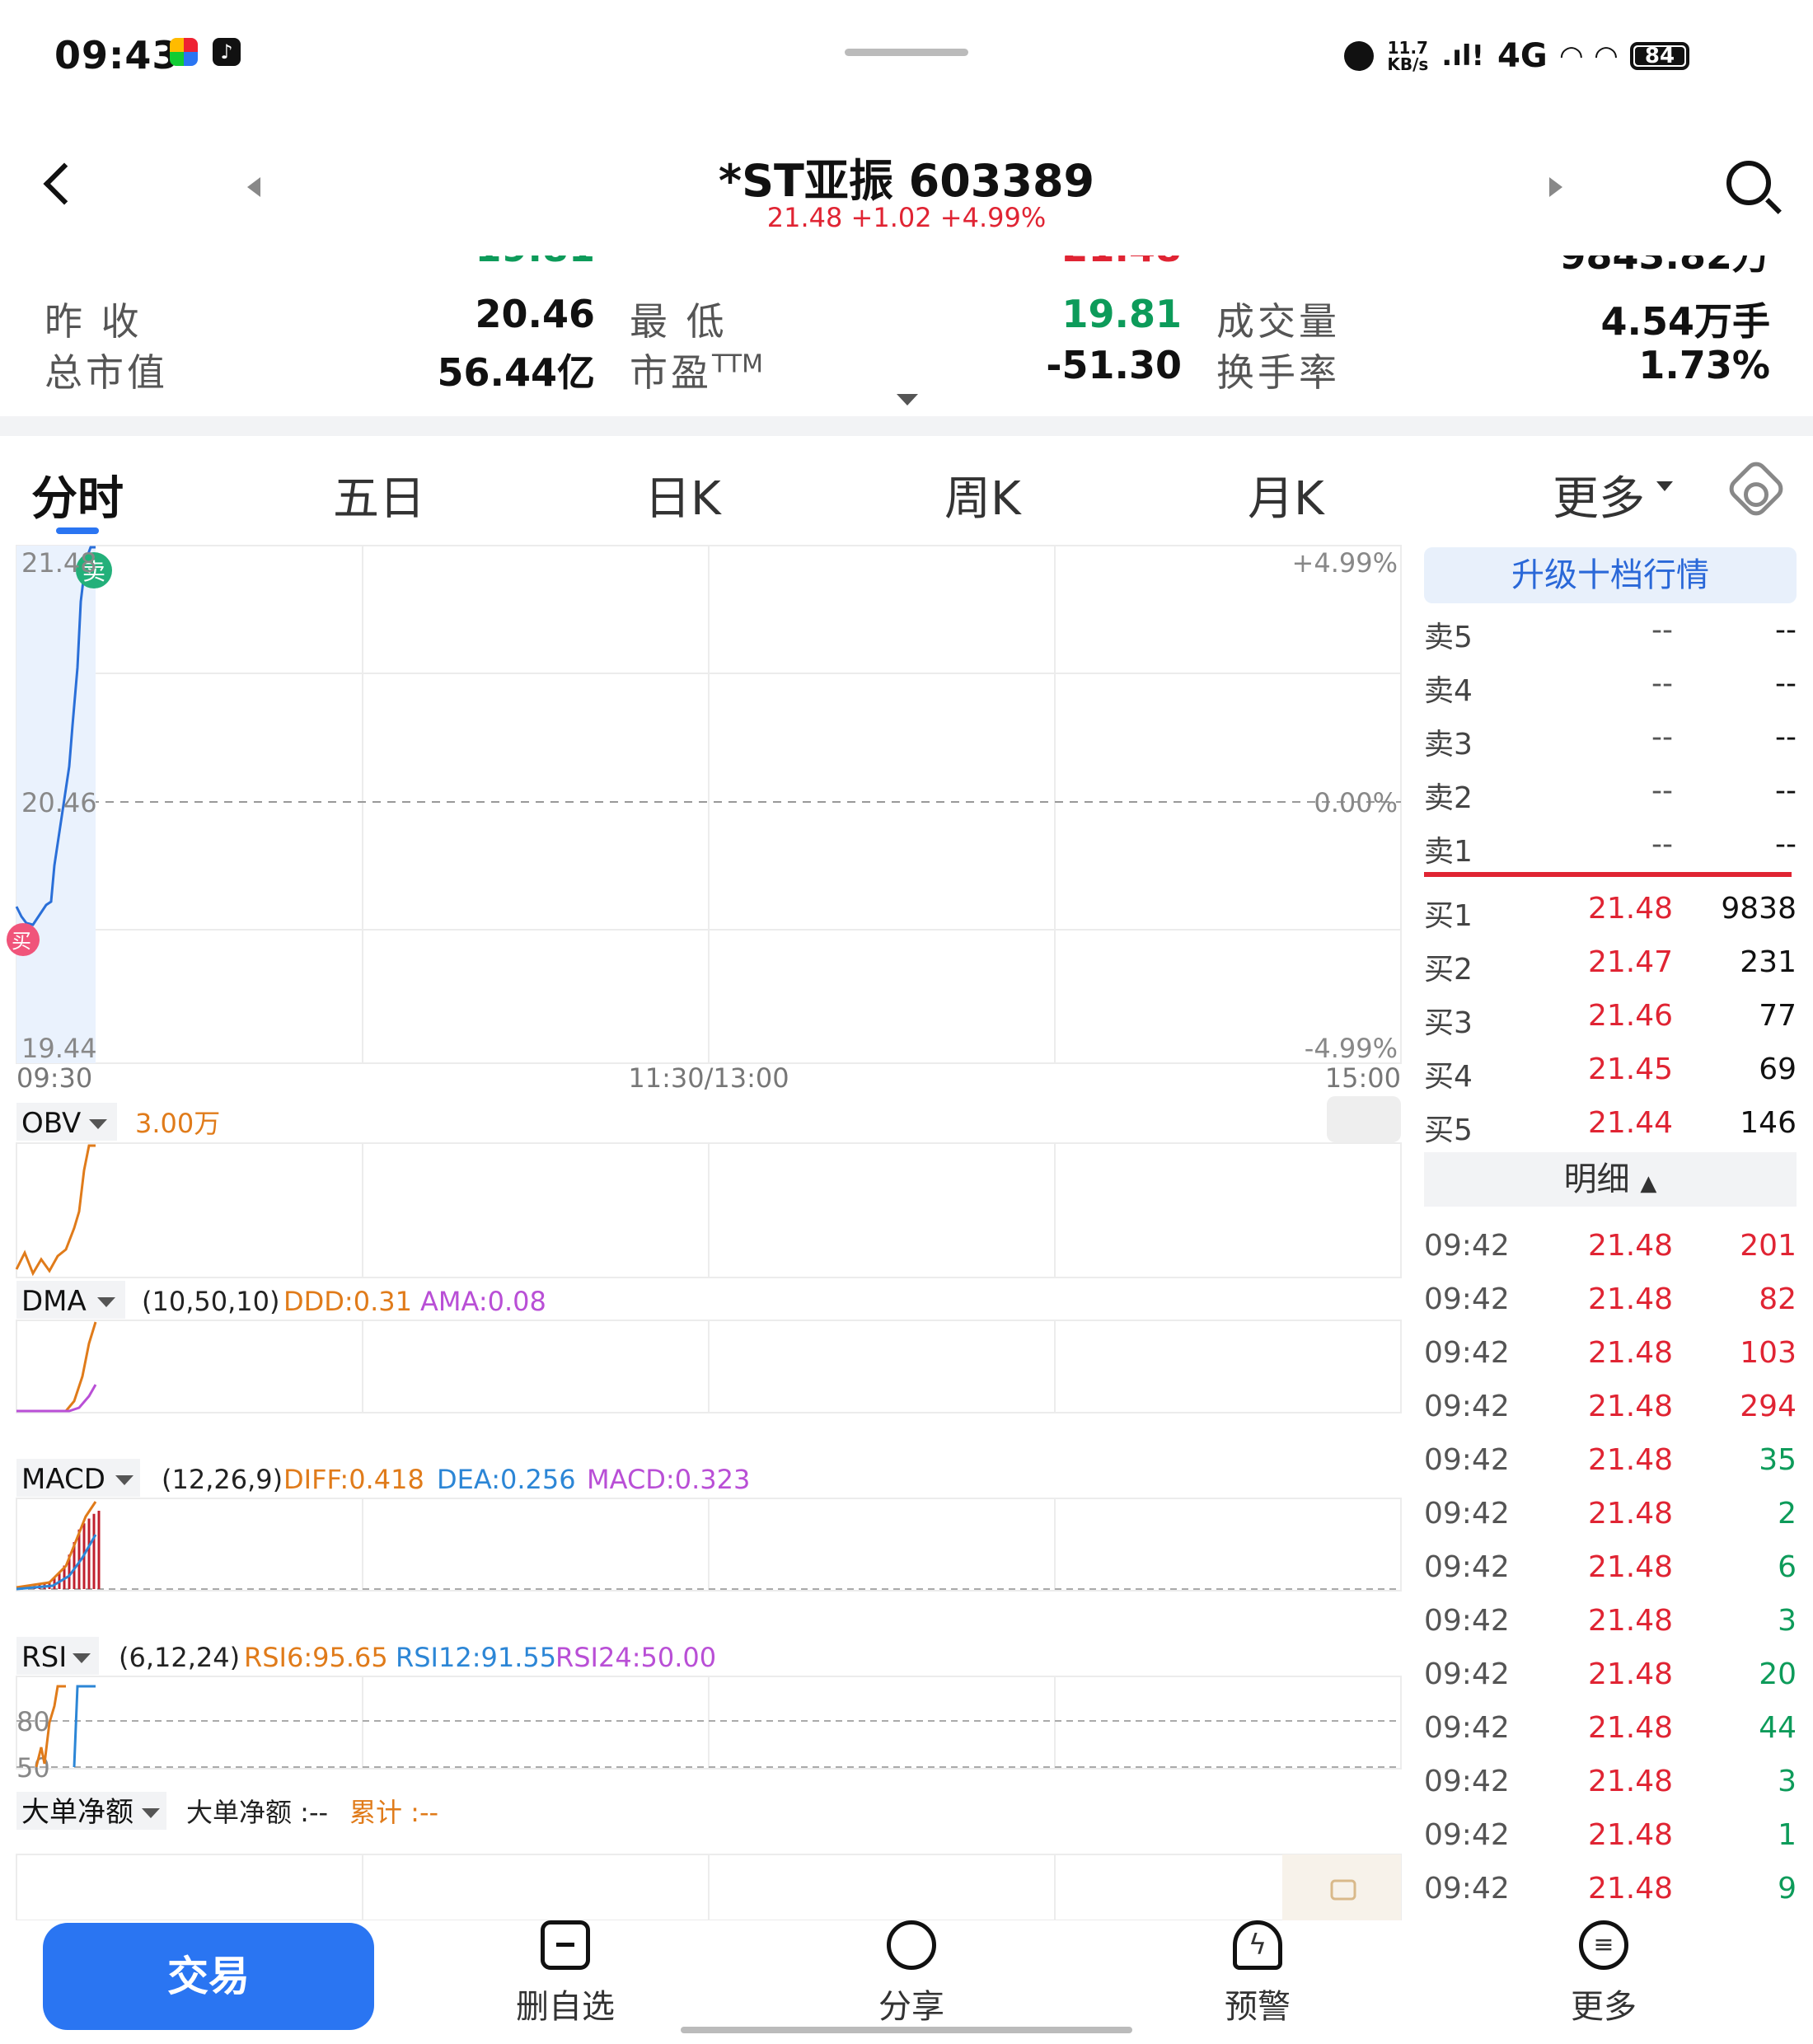 The image size is (1813, 2044). Describe the element at coordinates (911, 2007) in the screenshot. I see `share-label: 分享` at that location.